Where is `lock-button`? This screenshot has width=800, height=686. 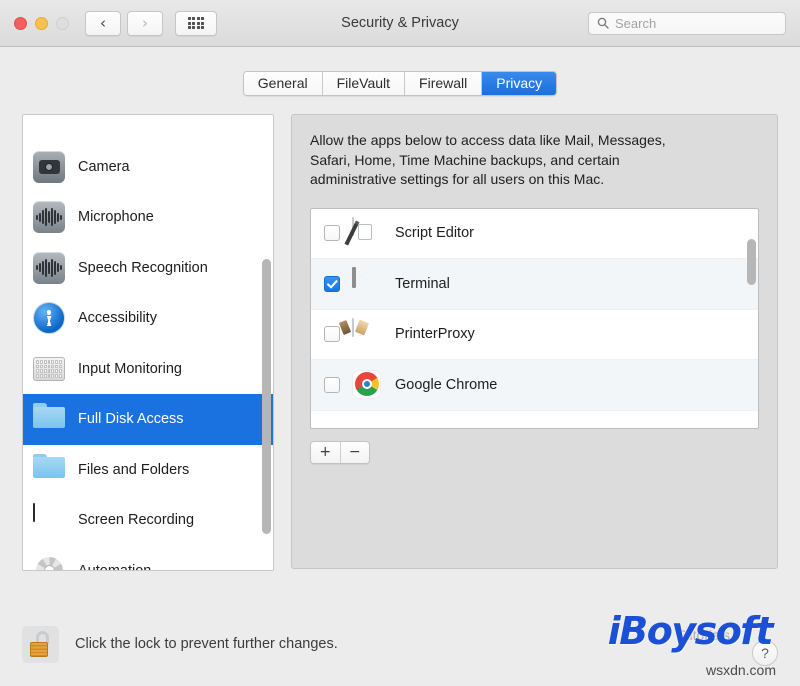 lock-button is located at coordinates (40, 644).